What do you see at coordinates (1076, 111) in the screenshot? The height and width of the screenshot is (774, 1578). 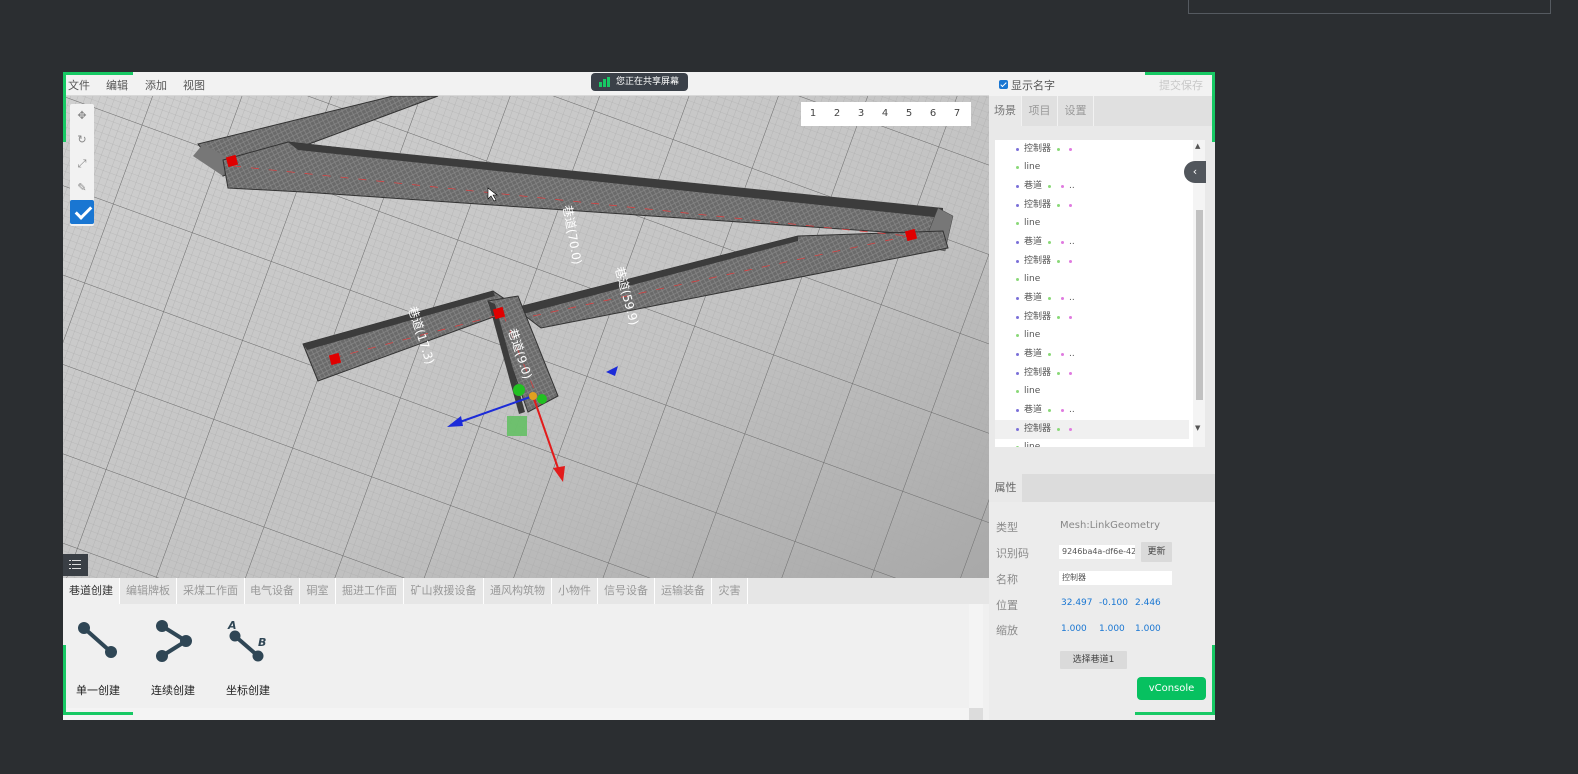 I see `tab-settings: 设置` at bounding box center [1076, 111].